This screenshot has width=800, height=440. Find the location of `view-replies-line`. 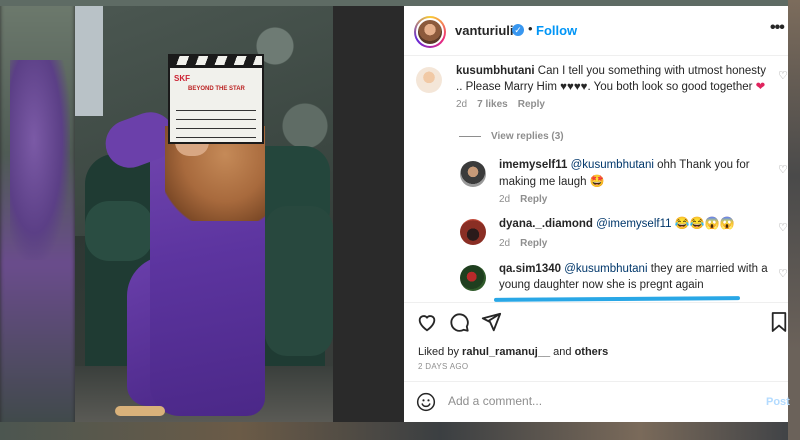

view-replies-line is located at coordinates (470, 136).